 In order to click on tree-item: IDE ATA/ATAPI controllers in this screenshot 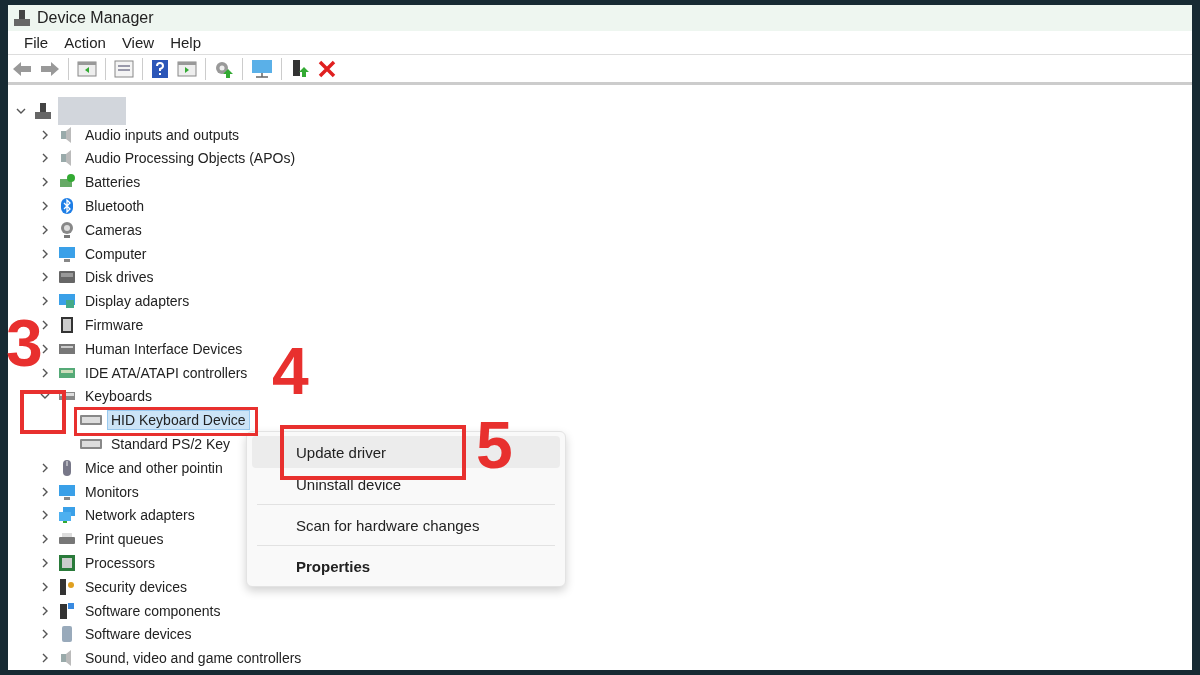, I will do `click(166, 372)`.